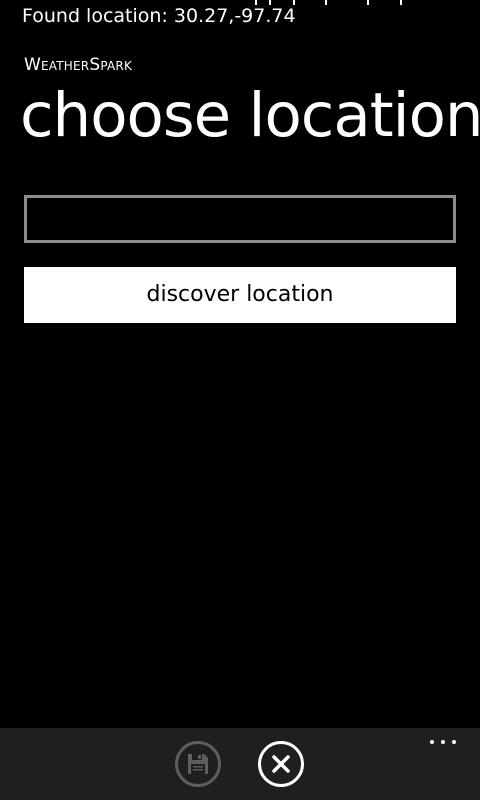 This screenshot has height=800, width=480. I want to click on cancel-button, so click(281, 764).